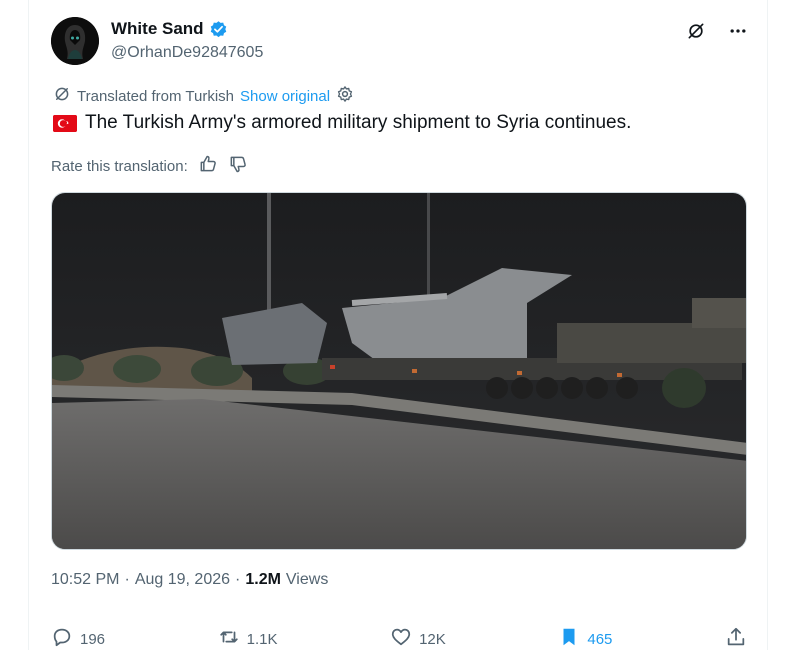  What do you see at coordinates (65, 123) in the screenshot?
I see `turkey-flag-icon` at bounding box center [65, 123].